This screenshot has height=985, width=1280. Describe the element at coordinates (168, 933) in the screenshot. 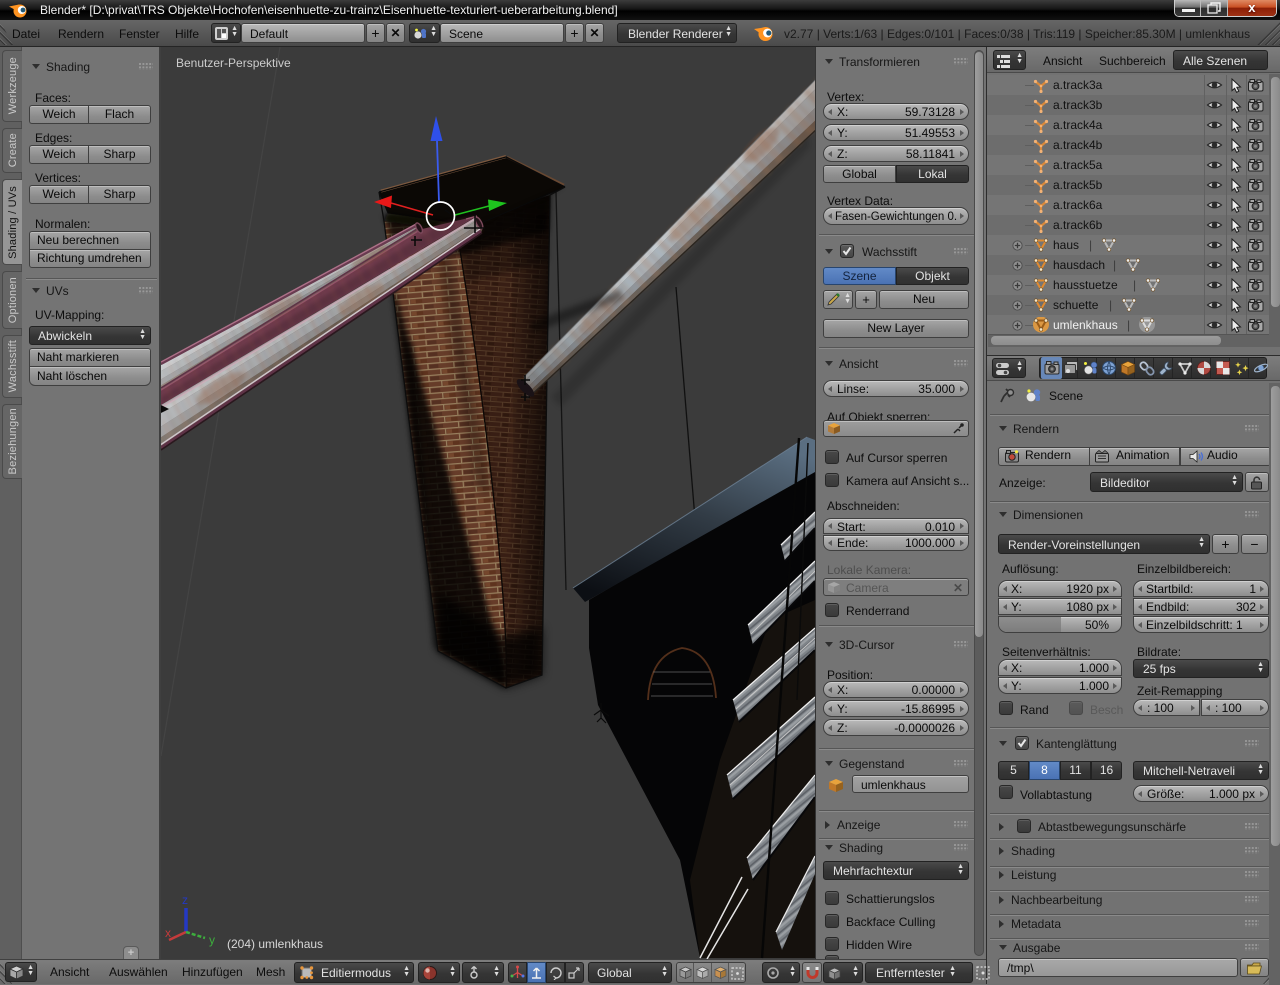

I see `svg-text: x` at that location.